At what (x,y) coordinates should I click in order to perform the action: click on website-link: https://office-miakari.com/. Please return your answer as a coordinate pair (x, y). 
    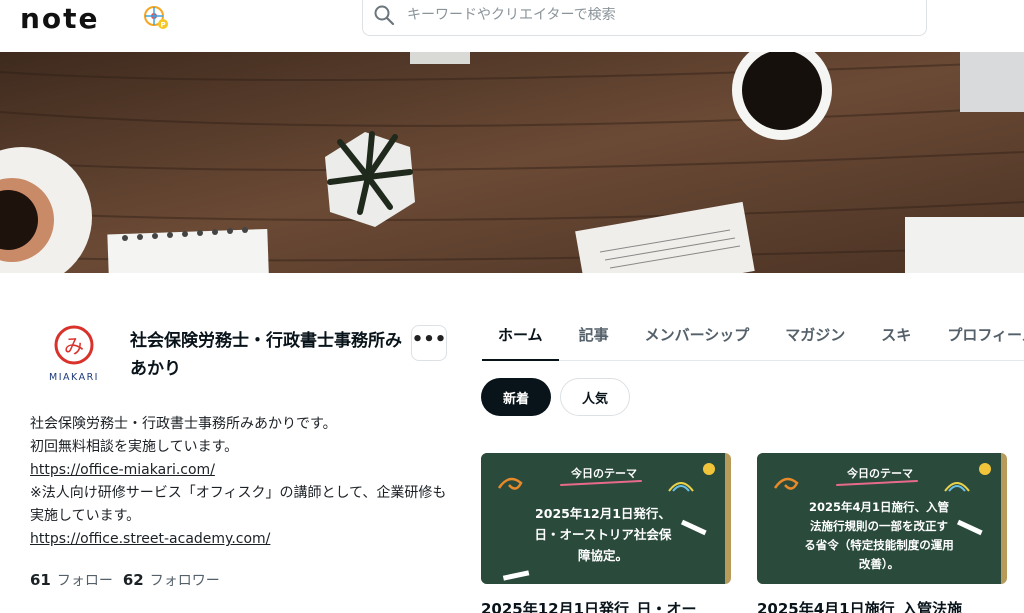
    Looking at the image, I should click on (240, 470).